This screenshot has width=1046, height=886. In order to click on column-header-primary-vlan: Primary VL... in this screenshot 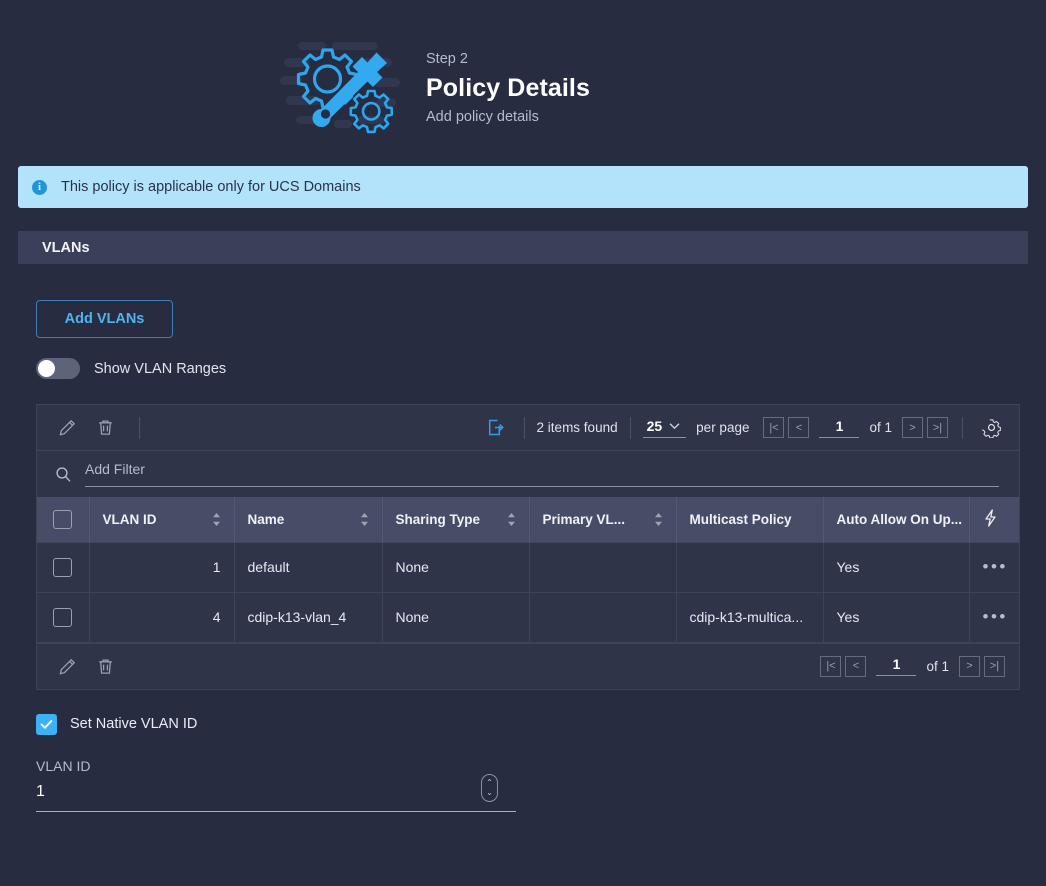, I will do `click(603, 519)`.